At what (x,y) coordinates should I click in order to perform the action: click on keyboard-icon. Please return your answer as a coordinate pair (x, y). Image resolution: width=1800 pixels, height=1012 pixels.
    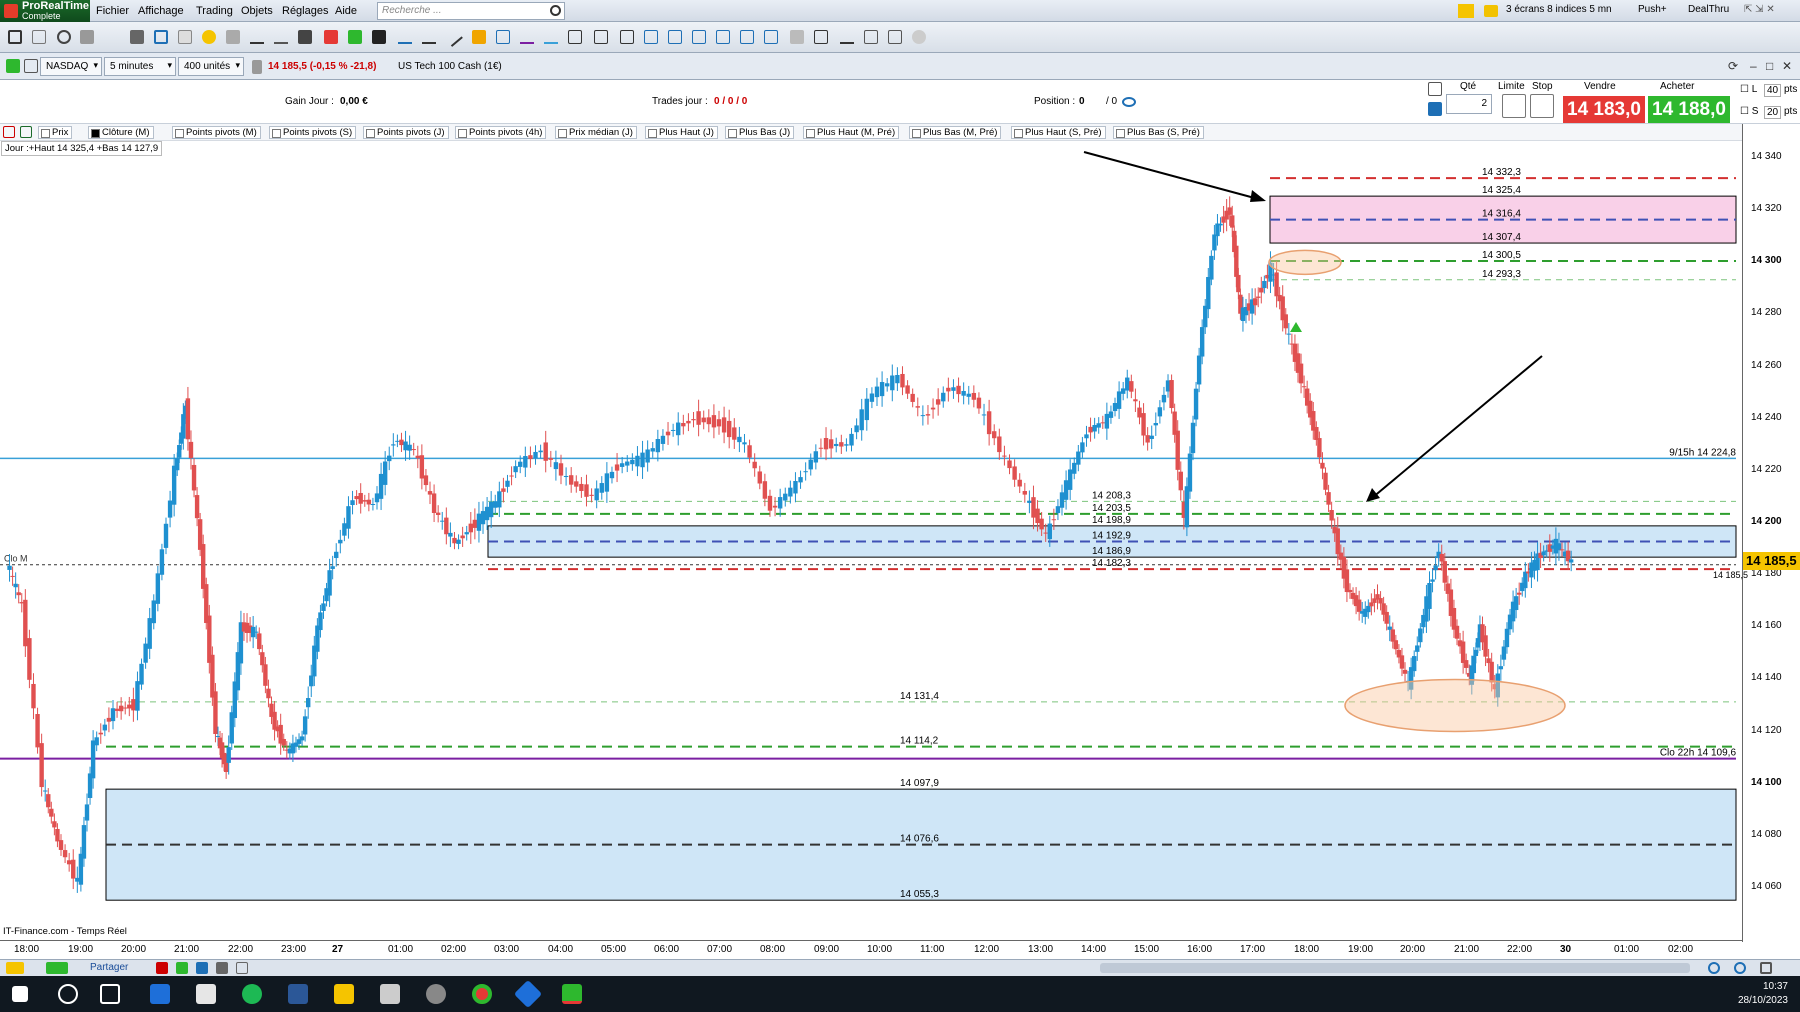
    Looking at the image, I should click on (1435, 109).